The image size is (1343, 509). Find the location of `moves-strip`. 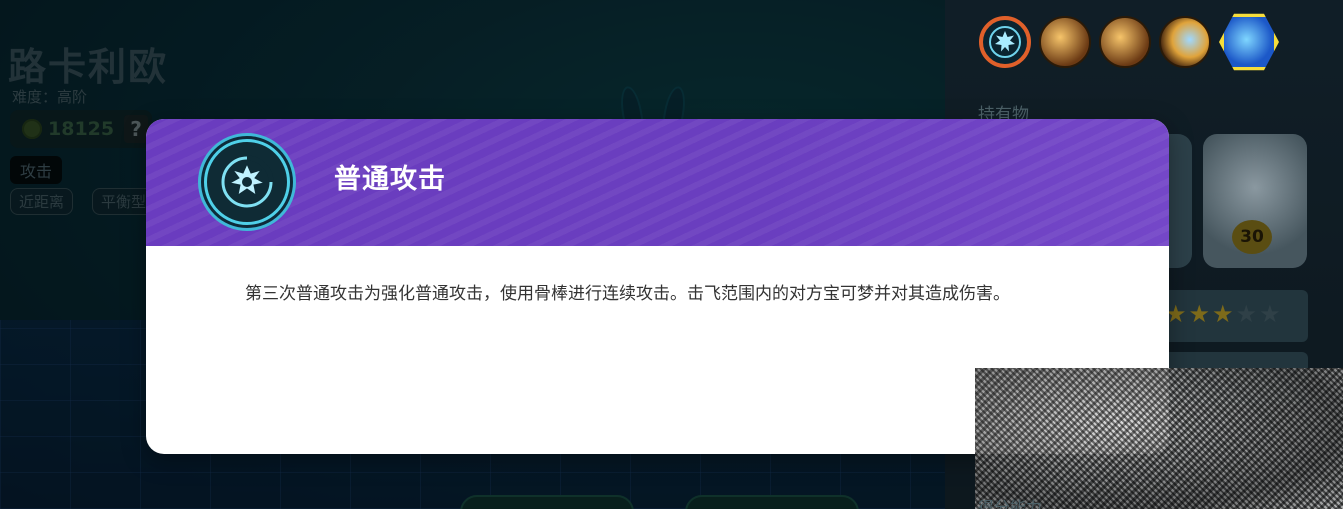

moves-strip is located at coordinates (1143, 42).